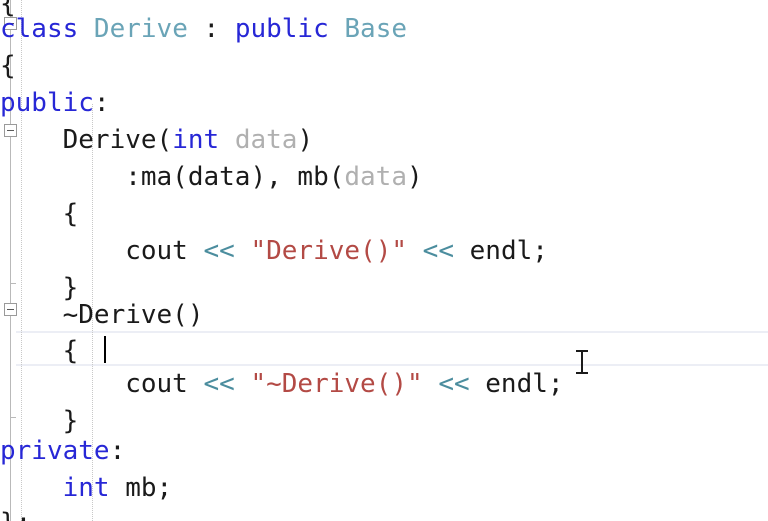  Describe the element at coordinates (102, 315) in the screenshot. I see `code-token: ~Derive()` at that location.